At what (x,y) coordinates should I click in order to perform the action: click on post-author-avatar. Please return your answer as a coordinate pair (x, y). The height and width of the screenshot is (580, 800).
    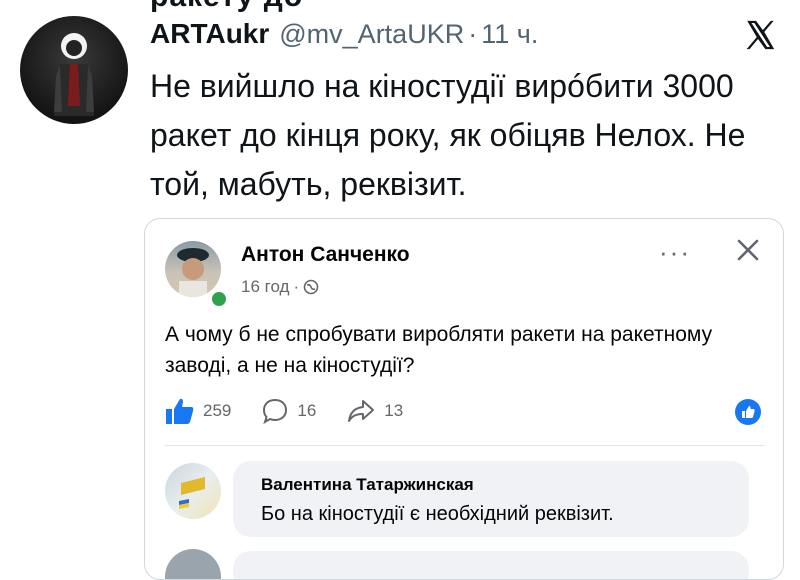
    Looking at the image, I should click on (197, 275).